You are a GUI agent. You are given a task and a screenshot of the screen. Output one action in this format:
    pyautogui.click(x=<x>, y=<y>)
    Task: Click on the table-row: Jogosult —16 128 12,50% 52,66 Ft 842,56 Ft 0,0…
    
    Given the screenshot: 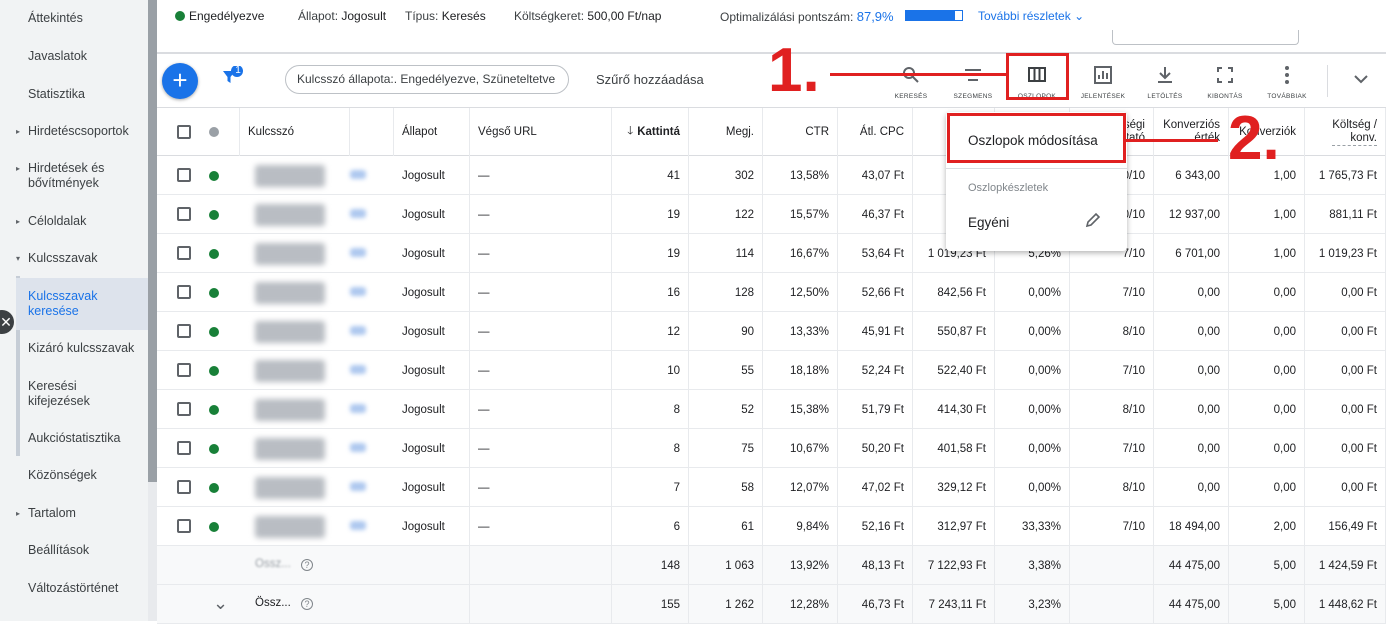 What is the action you would take?
    pyautogui.click(x=771, y=292)
    